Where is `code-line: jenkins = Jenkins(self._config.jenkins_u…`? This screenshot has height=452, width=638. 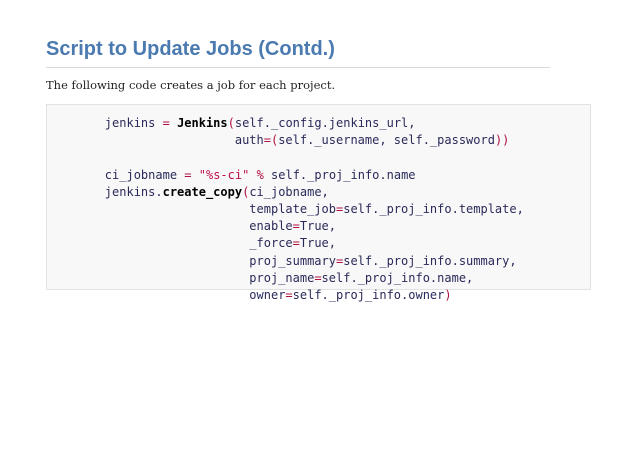 code-line: jenkins = Jenkins(self._config.jenkins_u… is located at coordinates (318, 123).